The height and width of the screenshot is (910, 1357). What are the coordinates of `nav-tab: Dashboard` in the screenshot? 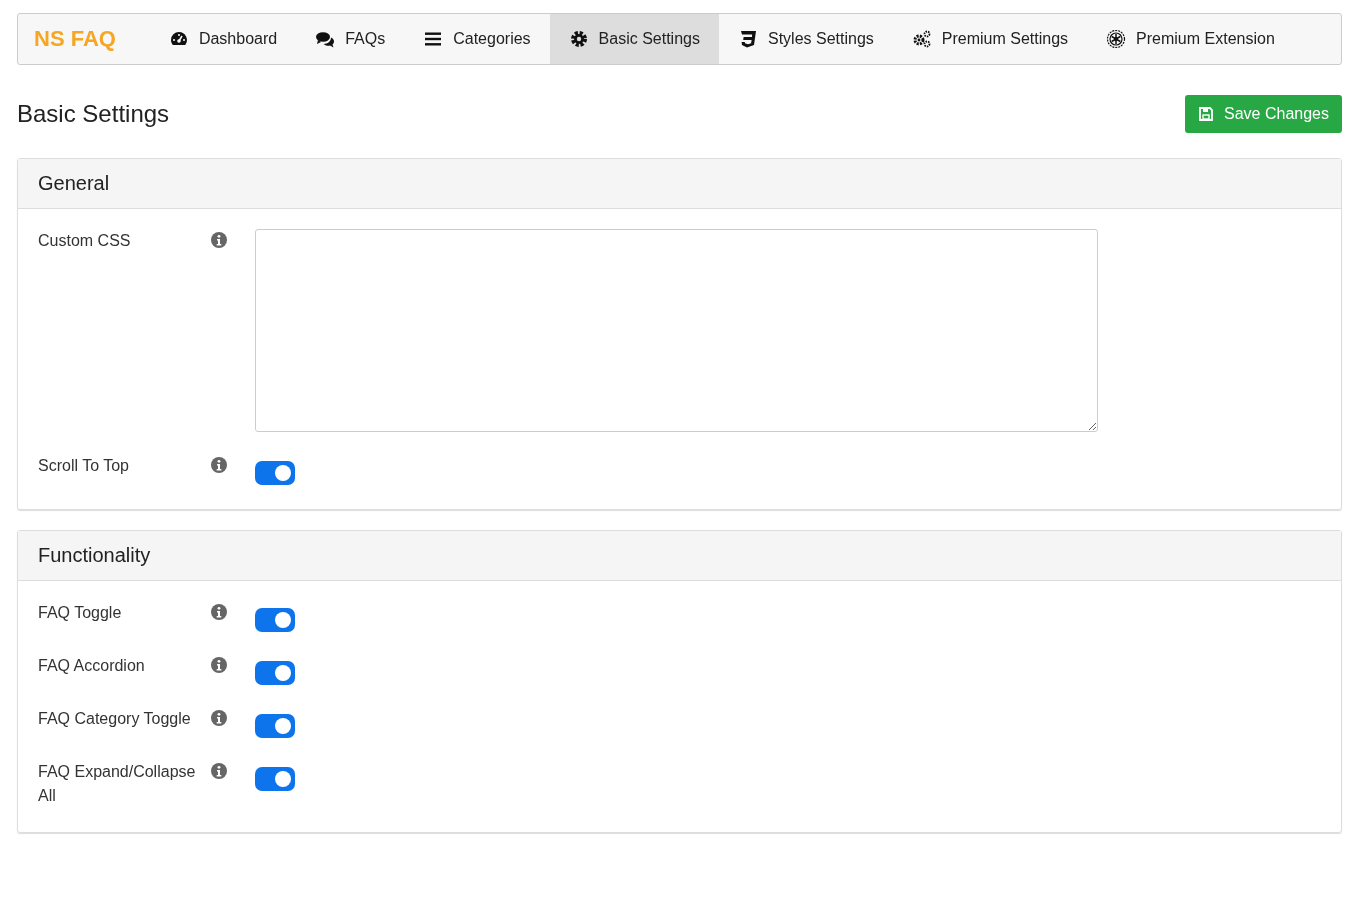 It's located at (223, 39).